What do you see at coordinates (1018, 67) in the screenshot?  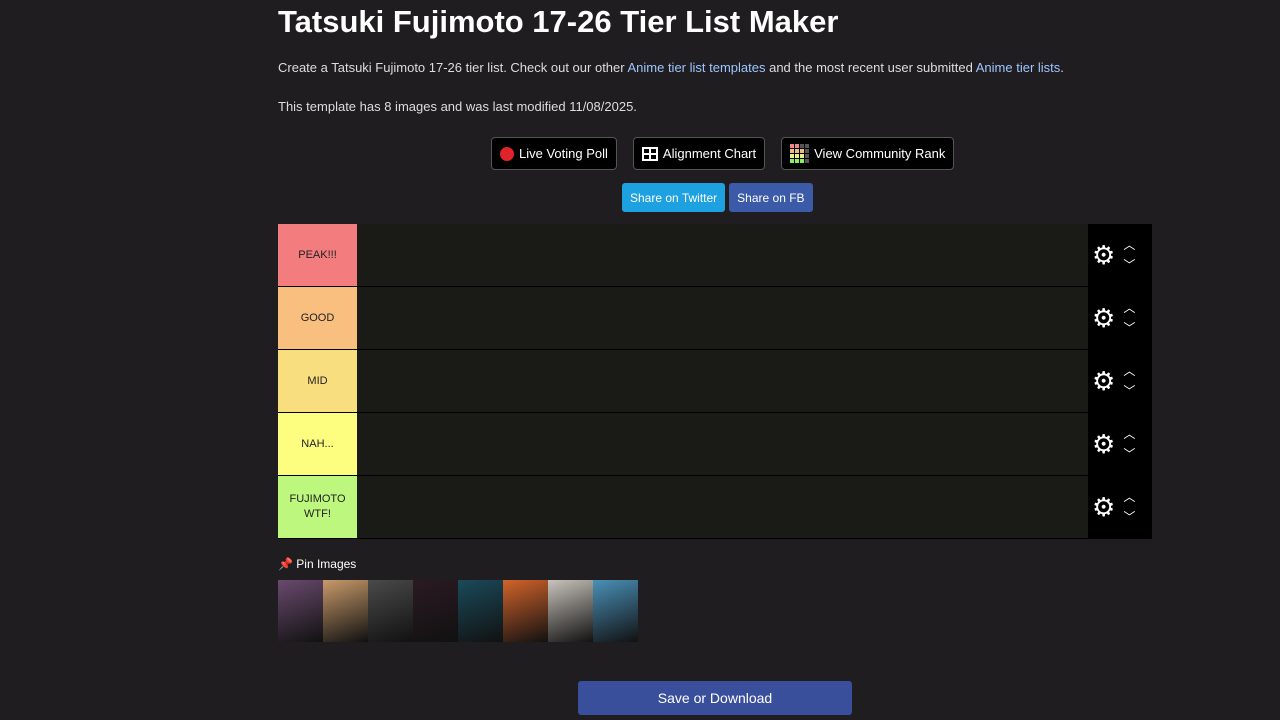 I see `anime-tier-lists-link: Anime tier lists` at bounding box center [1018, 67].